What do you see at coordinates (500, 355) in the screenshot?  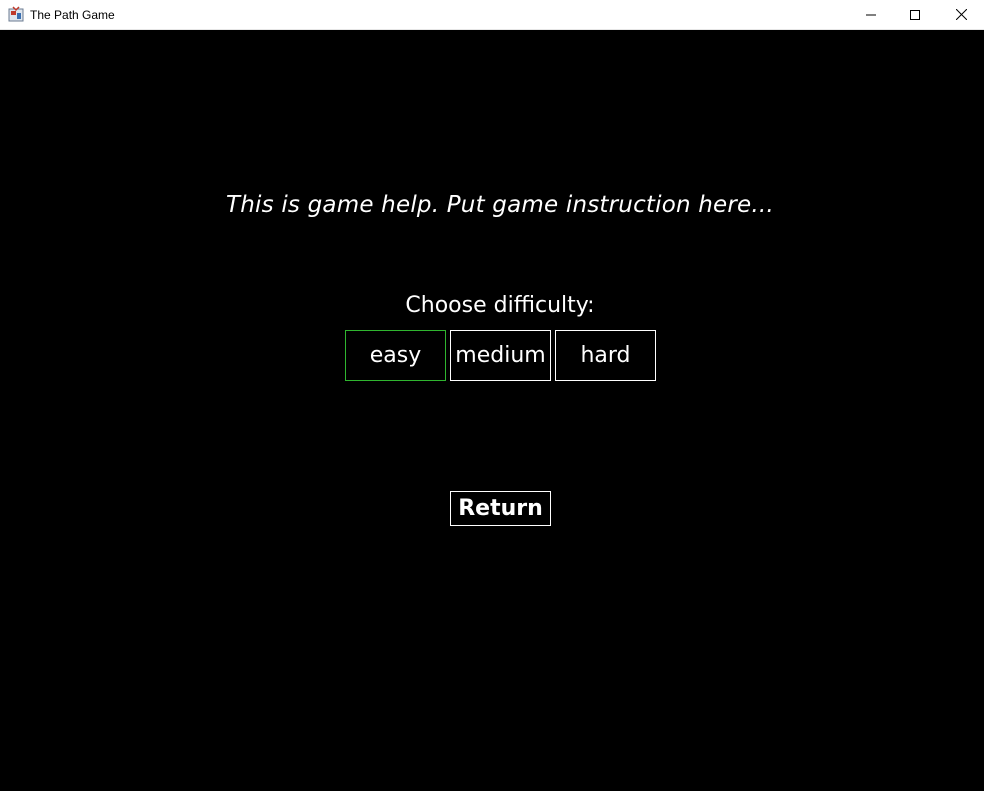 I see `medium-button: medium` at bounding box center [500, 355].